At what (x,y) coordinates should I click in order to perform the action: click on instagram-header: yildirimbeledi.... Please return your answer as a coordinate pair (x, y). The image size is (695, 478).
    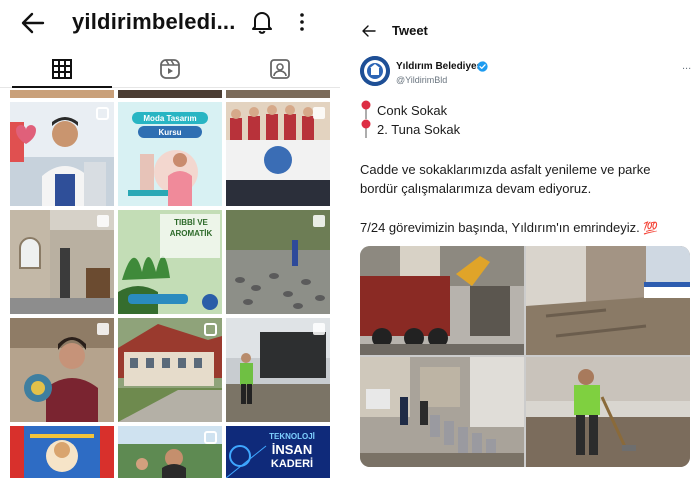
    Looking at the image, I should click on (170, 23).